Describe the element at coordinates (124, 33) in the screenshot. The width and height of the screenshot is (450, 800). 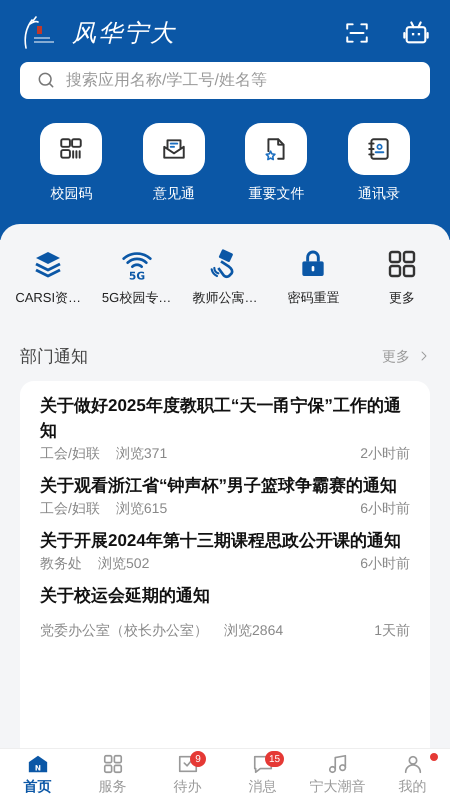
I see `app-title: 风华宁大` at that location.